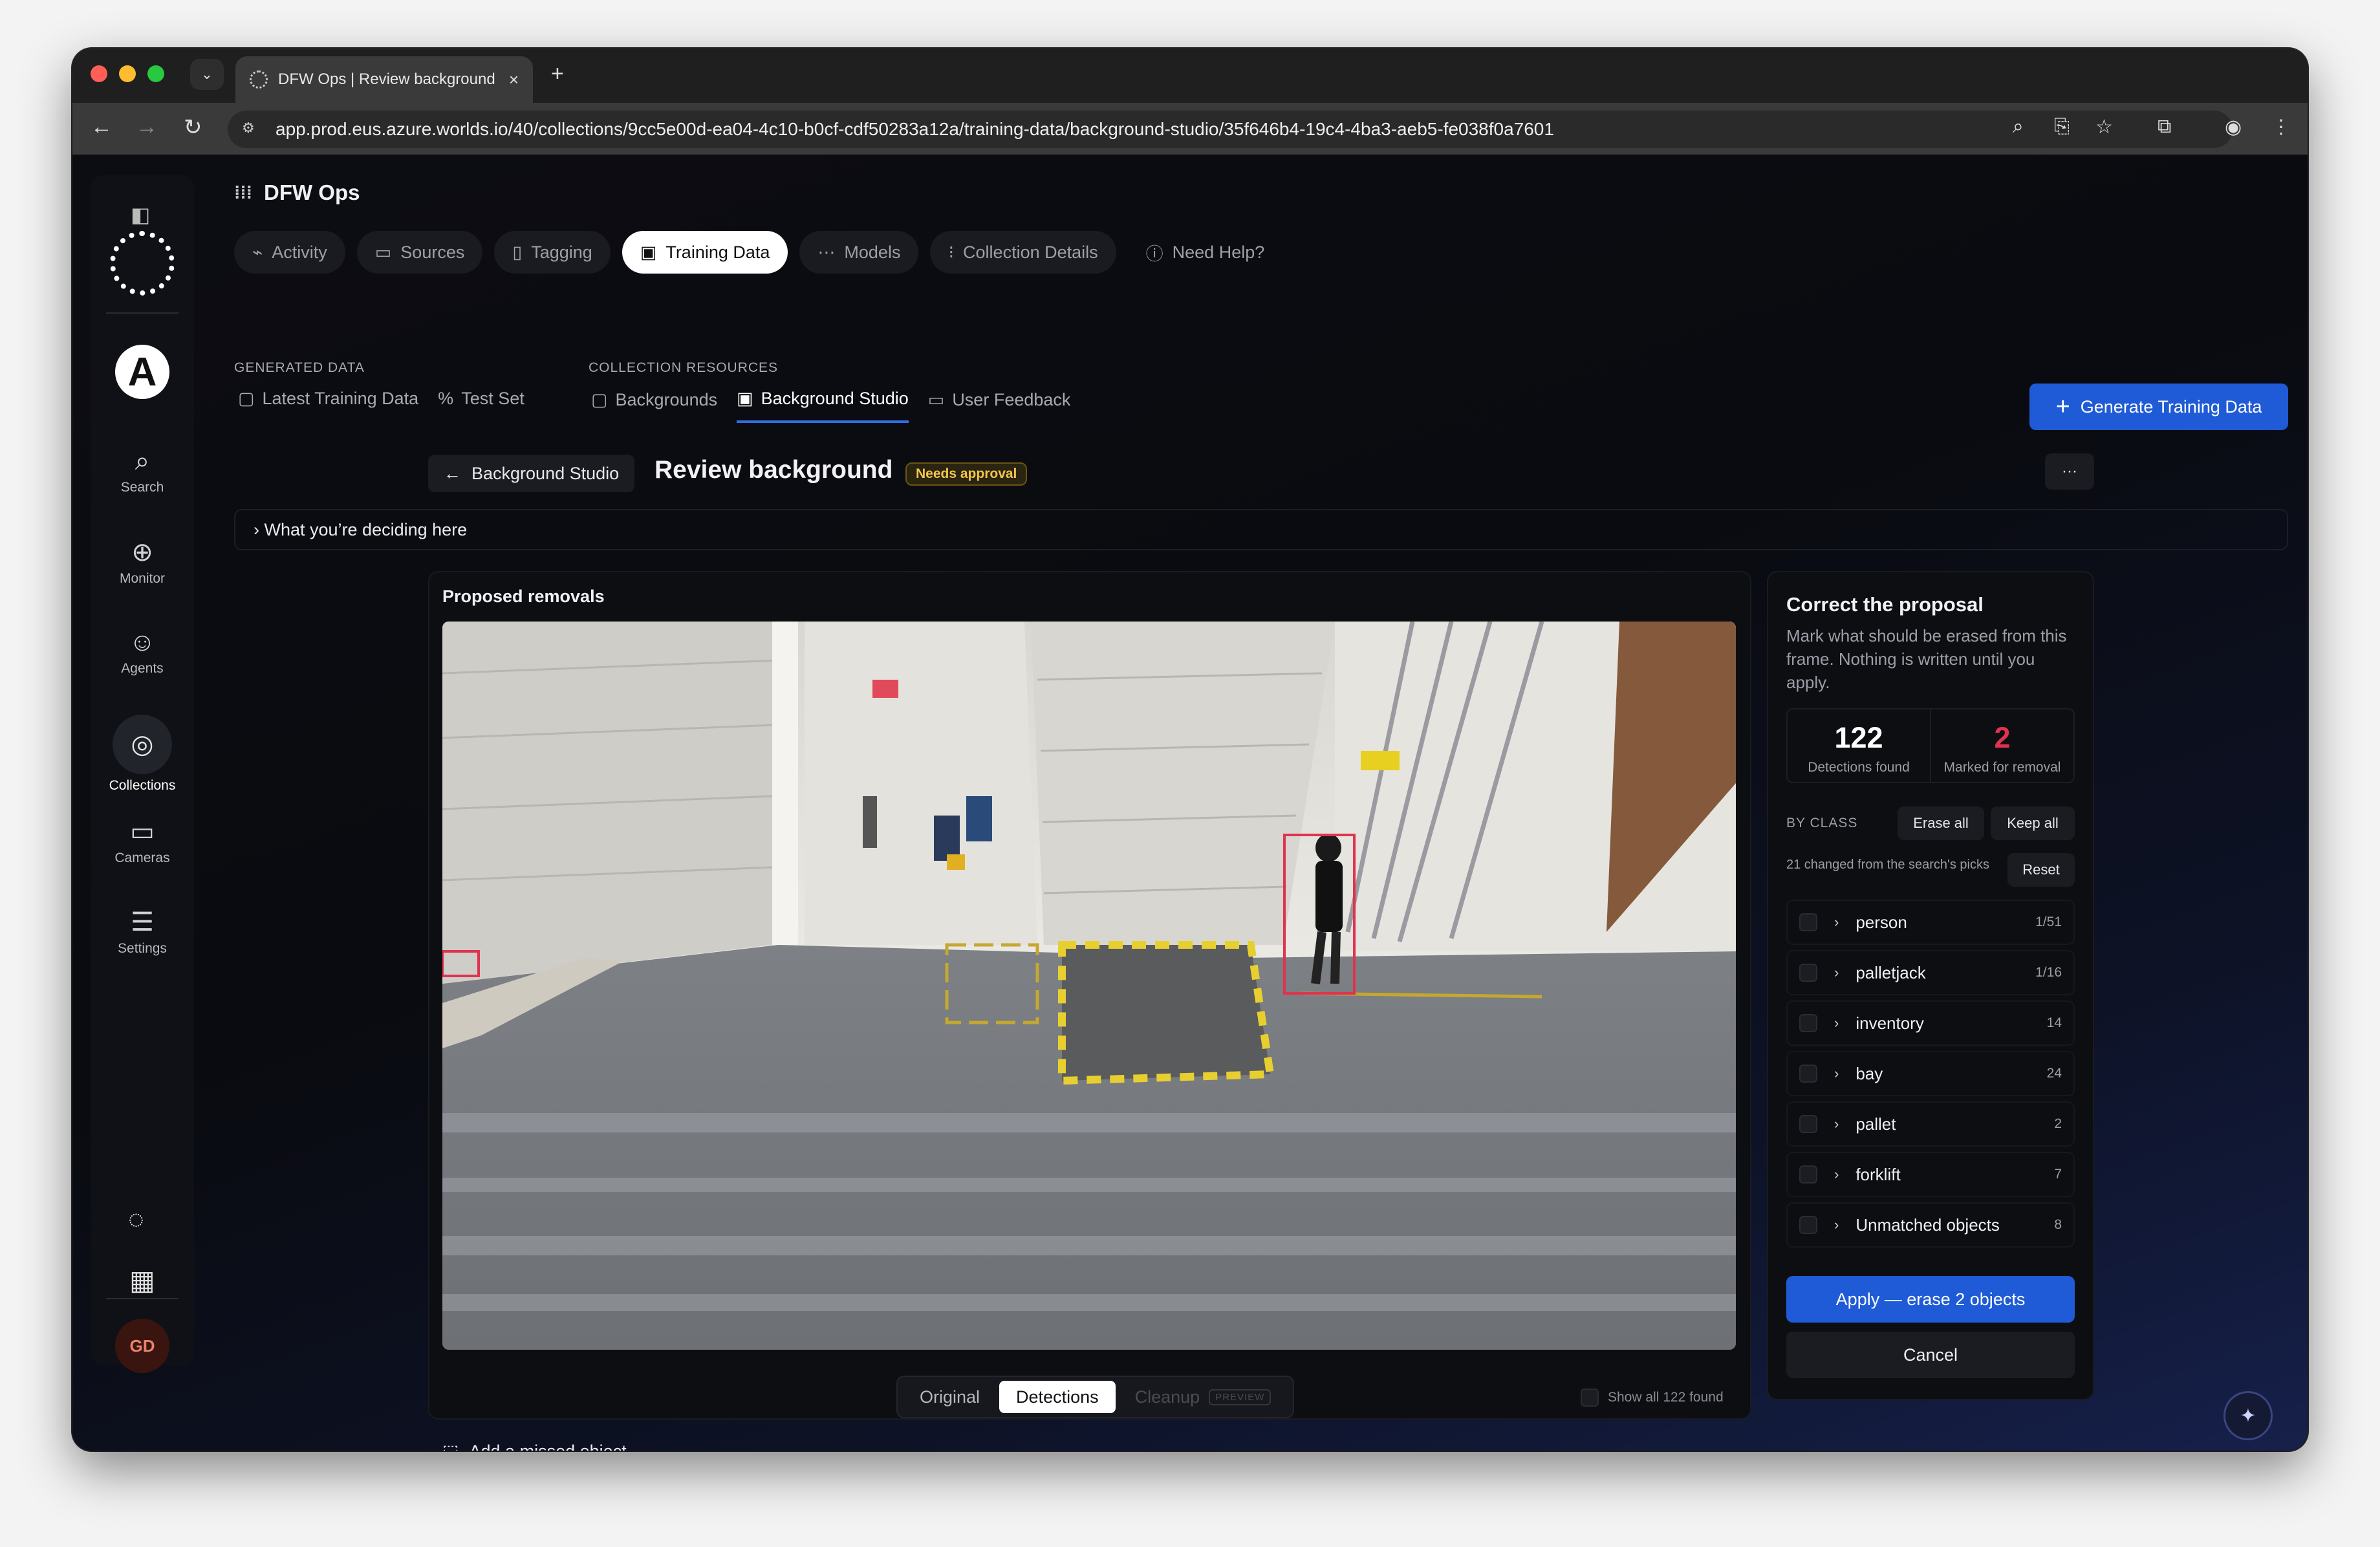  Describe the element at coordinates (142, 652) in the screenshot. I see `rail-item-agents: ☺ Agents` at that location.